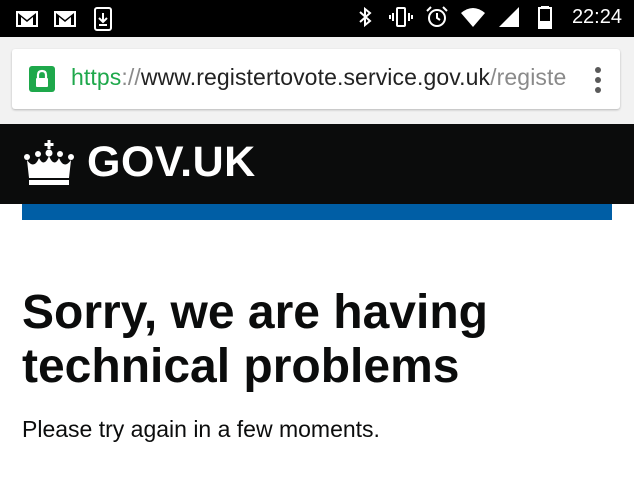 The height and width of the screenshot is (503, 634). What do you see at coordinates (473, 17) in the screenshot?
I see `wifi-icon` at bounding box center [473, 17].